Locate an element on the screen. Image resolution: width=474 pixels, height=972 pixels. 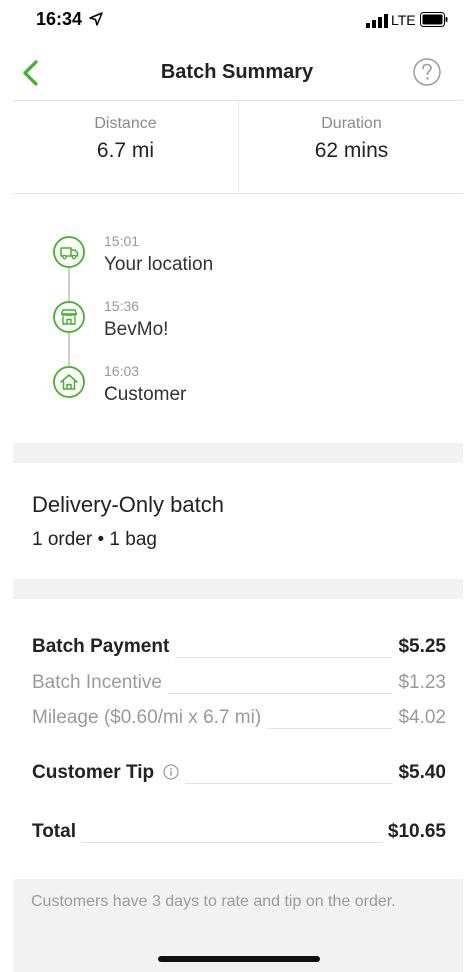
nav-bar: Batch Summary is located at coordinates (237, 72).